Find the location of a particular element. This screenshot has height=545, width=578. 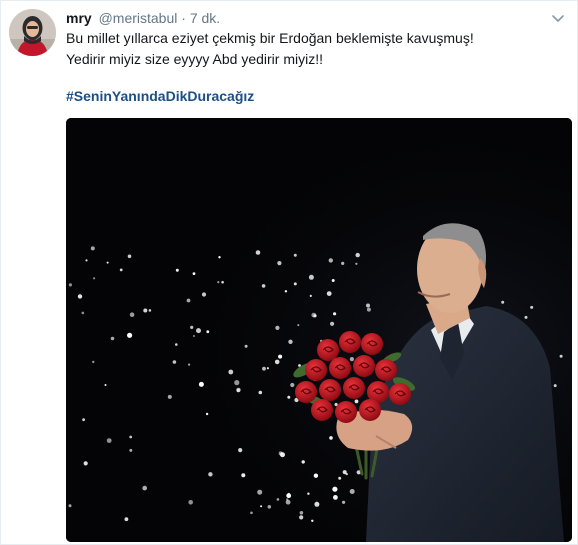

tweet-header: mry @meristabul · 7 dk. is located at coordinates (143, 18).